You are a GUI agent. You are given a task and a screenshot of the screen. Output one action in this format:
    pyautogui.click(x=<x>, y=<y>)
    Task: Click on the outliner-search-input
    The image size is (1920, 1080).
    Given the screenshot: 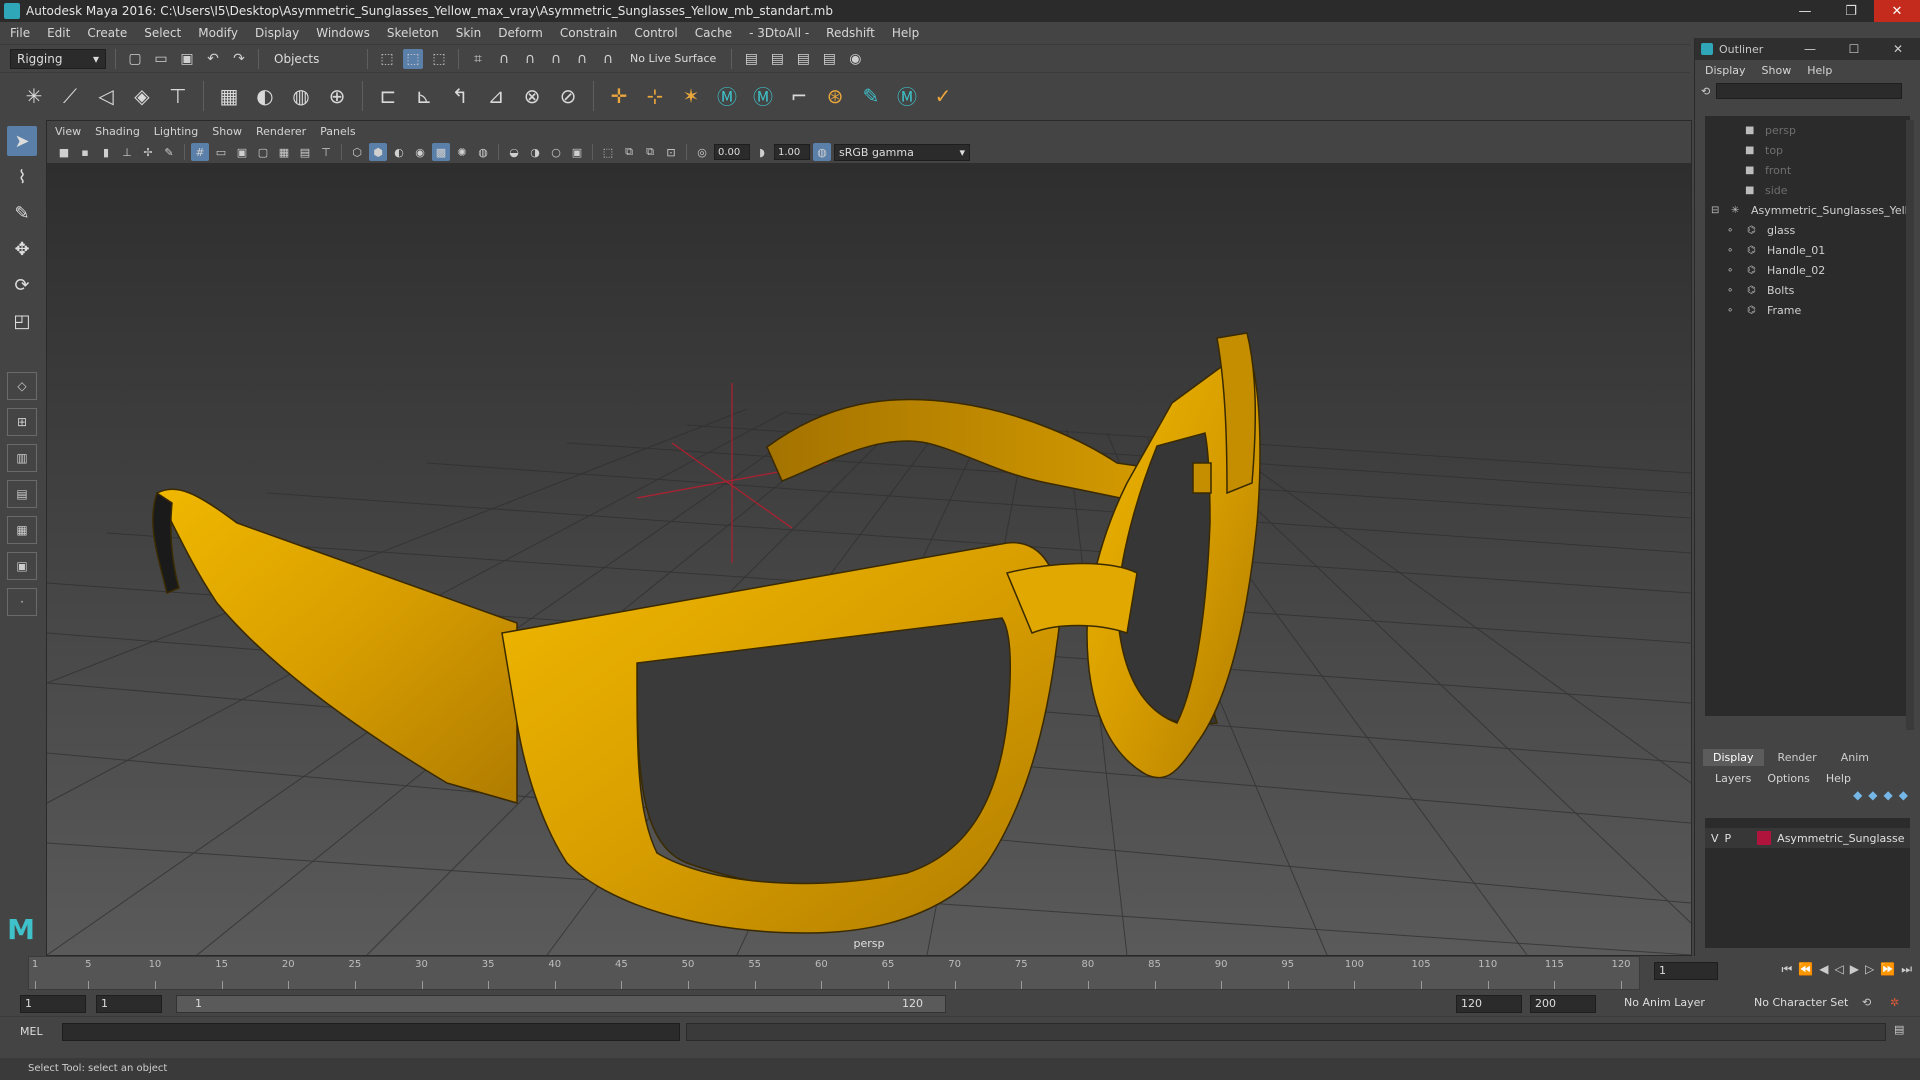 What is the action you would take?
    pyautogui.click(x=1809, y=91)
    